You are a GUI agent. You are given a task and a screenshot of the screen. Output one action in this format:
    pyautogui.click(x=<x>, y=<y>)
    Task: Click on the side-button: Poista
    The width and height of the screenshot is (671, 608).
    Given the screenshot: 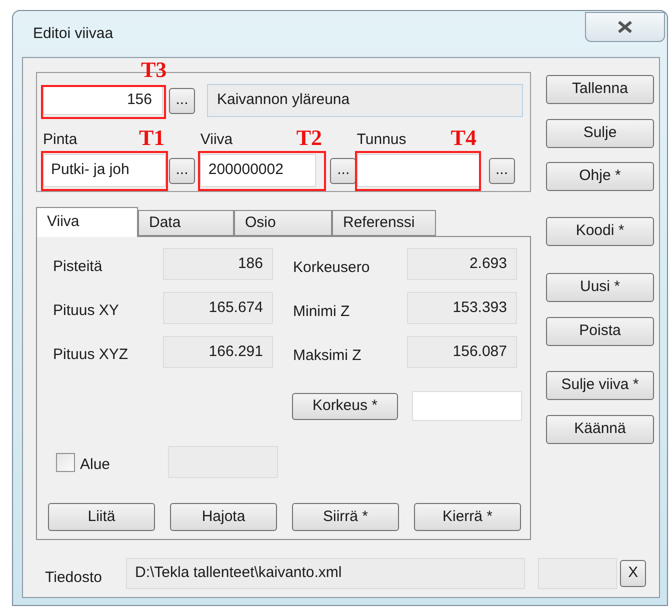 What is the action you would take?
    pyautogui.click(x=600, y=331)
    